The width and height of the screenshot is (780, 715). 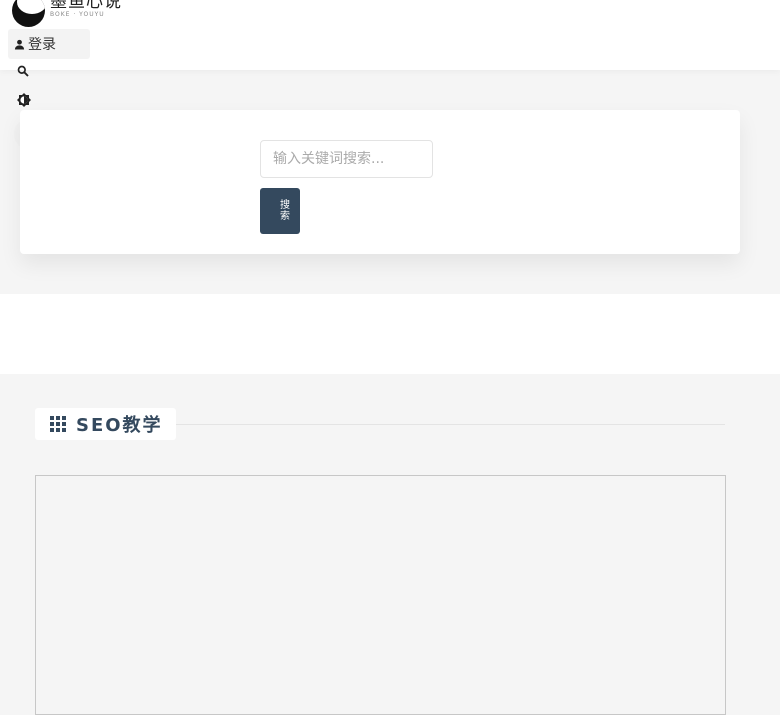 What do you see at coordinates (19, 44) in the screenshot?
I see `user-icon` at bounding box center [19, 44].